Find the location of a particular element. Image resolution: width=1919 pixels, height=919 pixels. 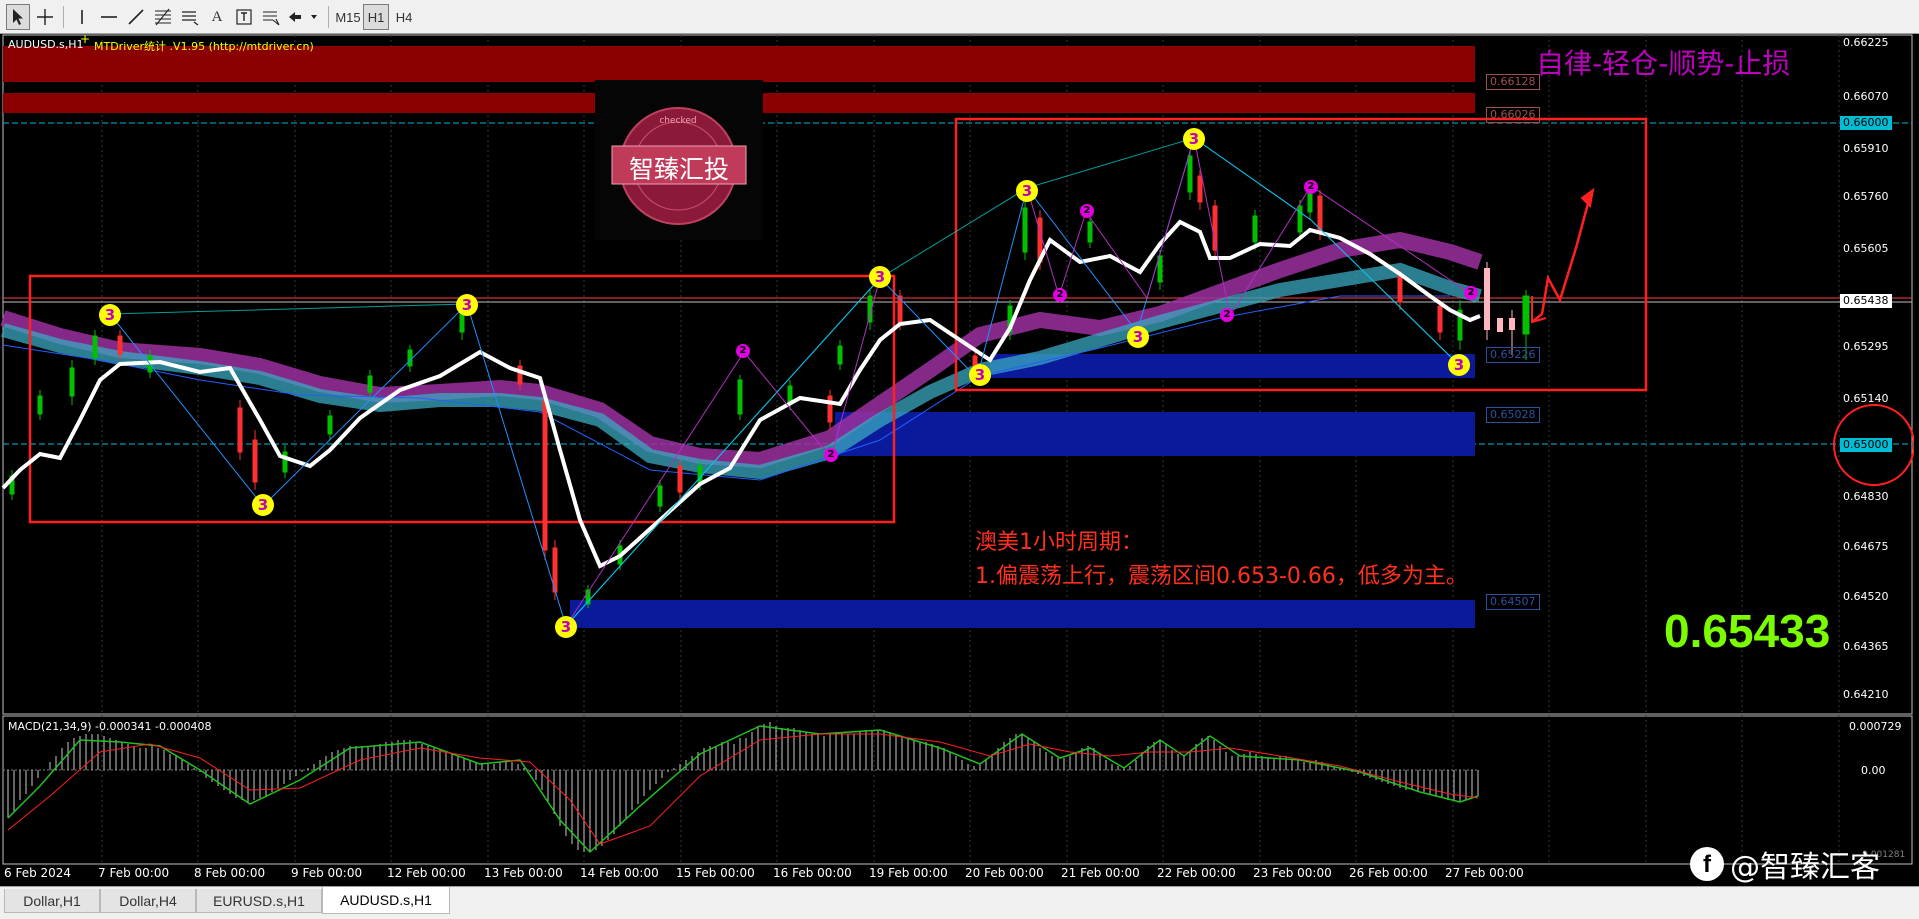

price-tick: 0.66070 is located at coordinates (1866, 96).